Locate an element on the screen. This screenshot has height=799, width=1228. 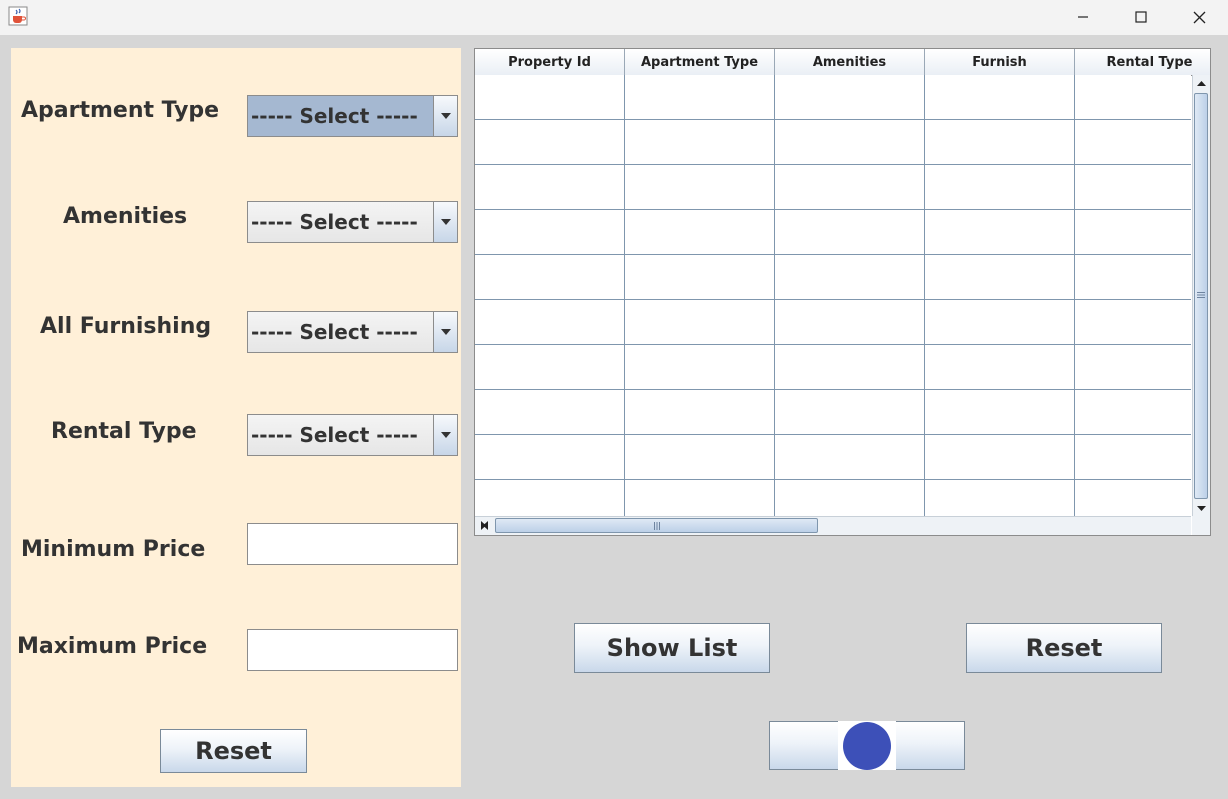
rental-type-combo: ----- Select ----- is located at coordinates (352, 435).